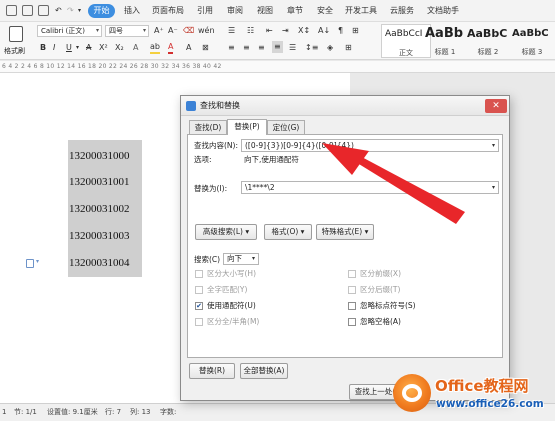 This screenshot has width=555, height=421. What do you see at coordinates (101, 11) in the screenshot?
I see `menu-start: 开始` at bounding box center [101, 11].